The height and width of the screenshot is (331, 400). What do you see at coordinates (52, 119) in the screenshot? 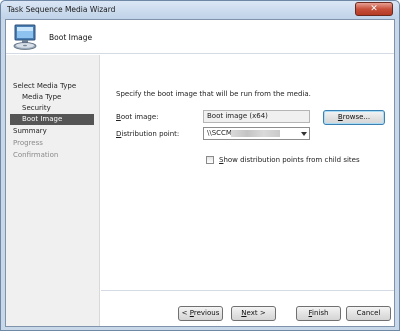
I see `nav-item-boot-image: Boot Image` at bounding box center [52, 119].